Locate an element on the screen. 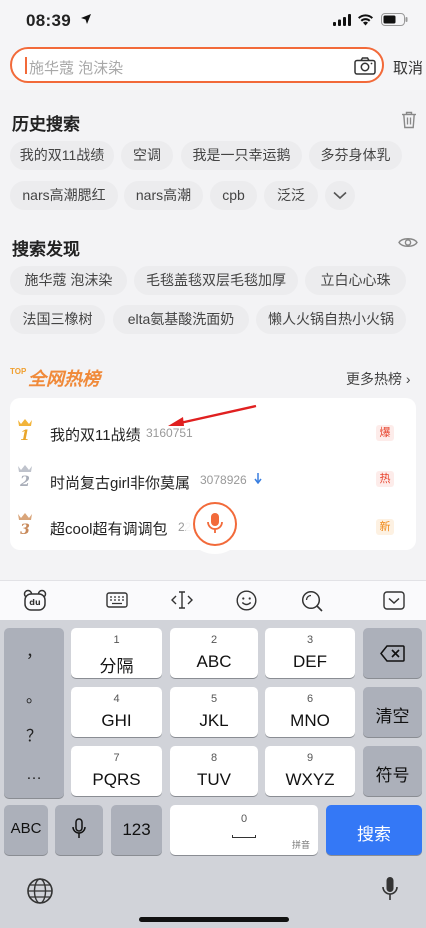 Image resolution: width=426 pixels, height=928 pixels. keyboard-layout-icon is located at coordinates (117, 600).